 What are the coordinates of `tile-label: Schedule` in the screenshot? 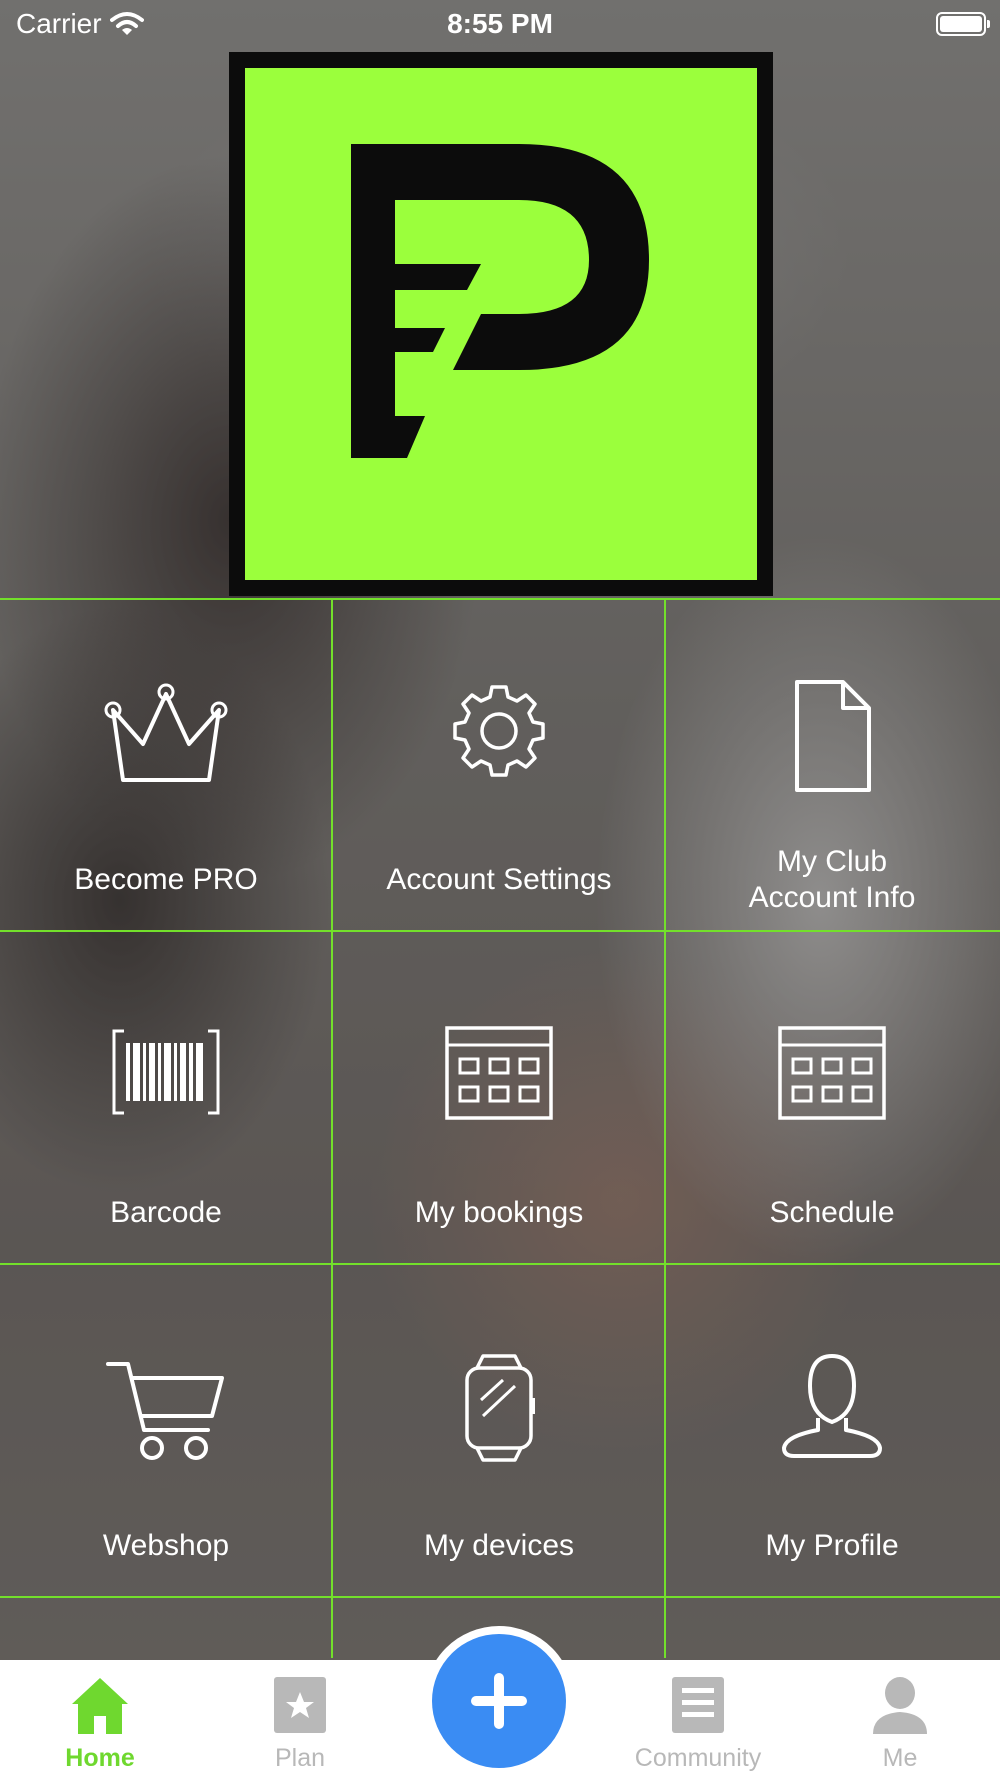 It's located at (832, 1212).